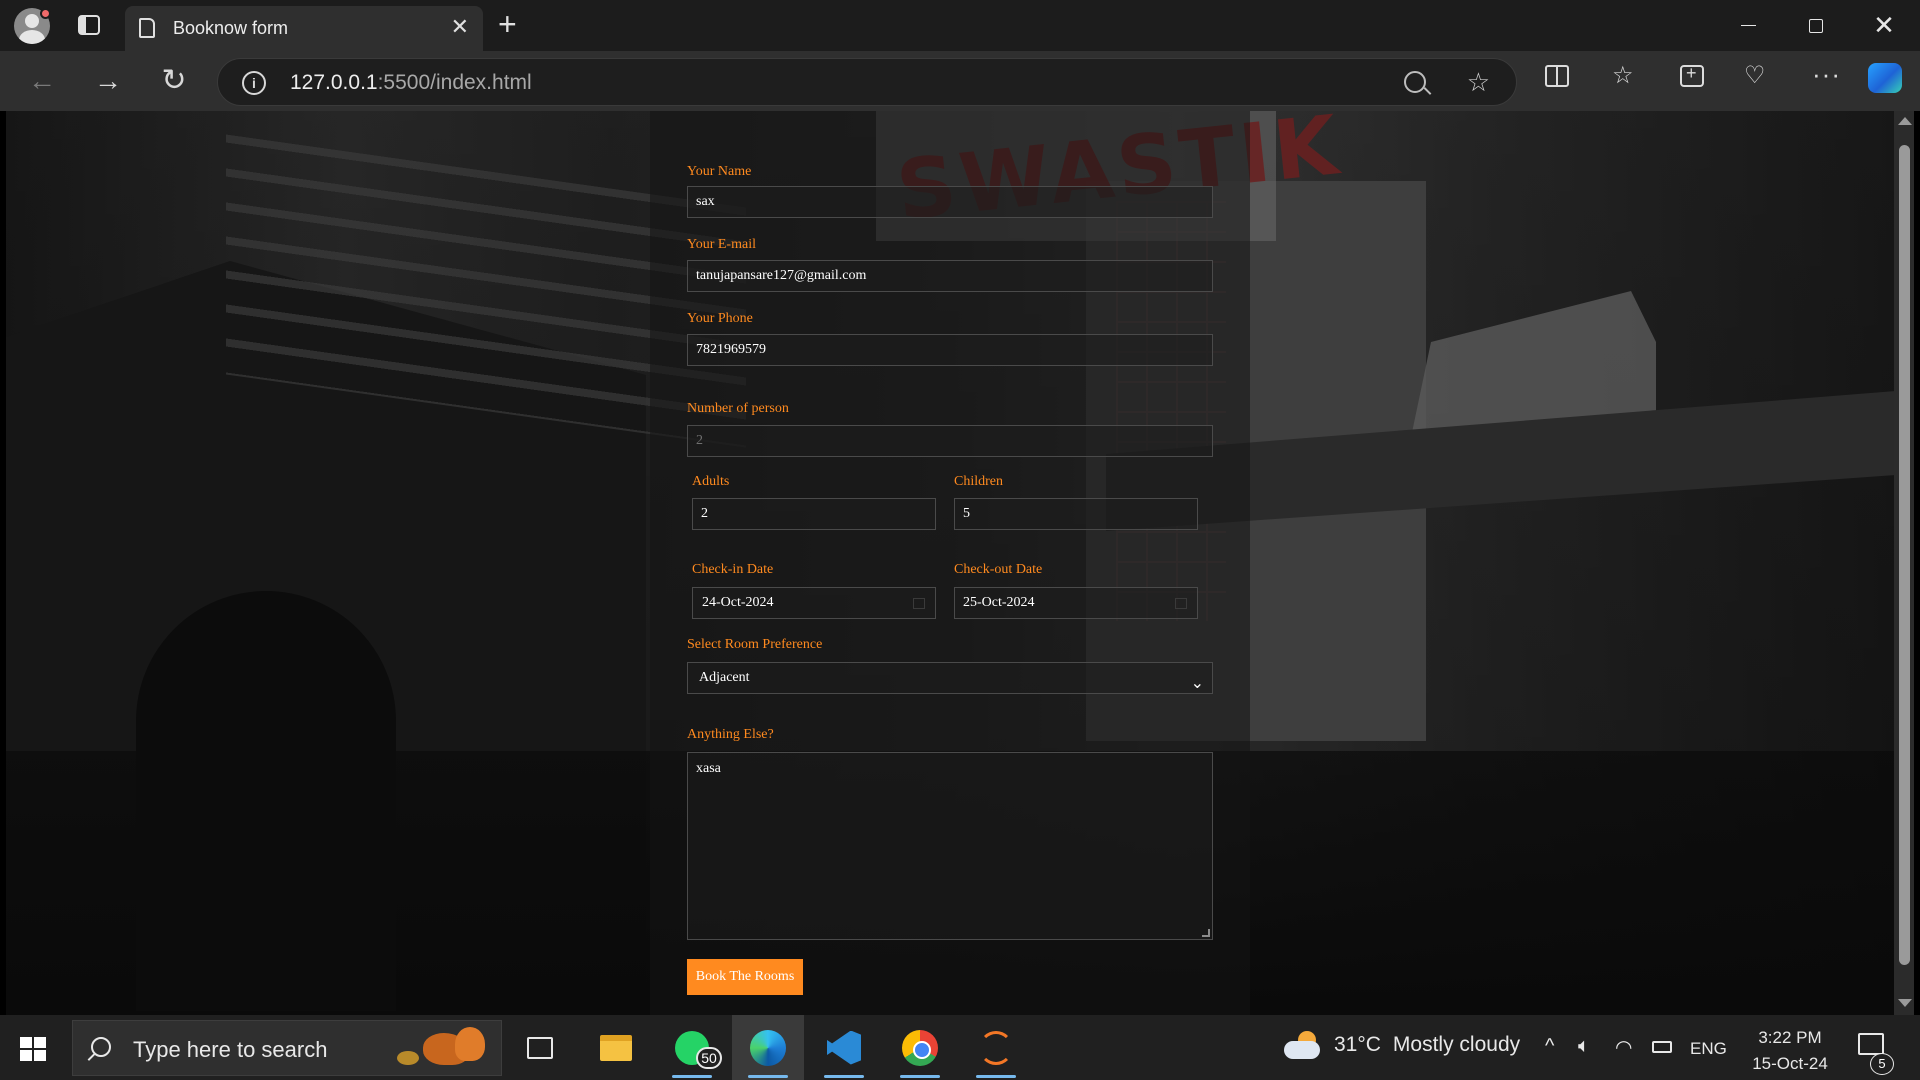  What do you see at coordinates (1905, 121) in the screenshot?
I see `scroll-up-arrow-icon` at bounding box center [1905, 121].